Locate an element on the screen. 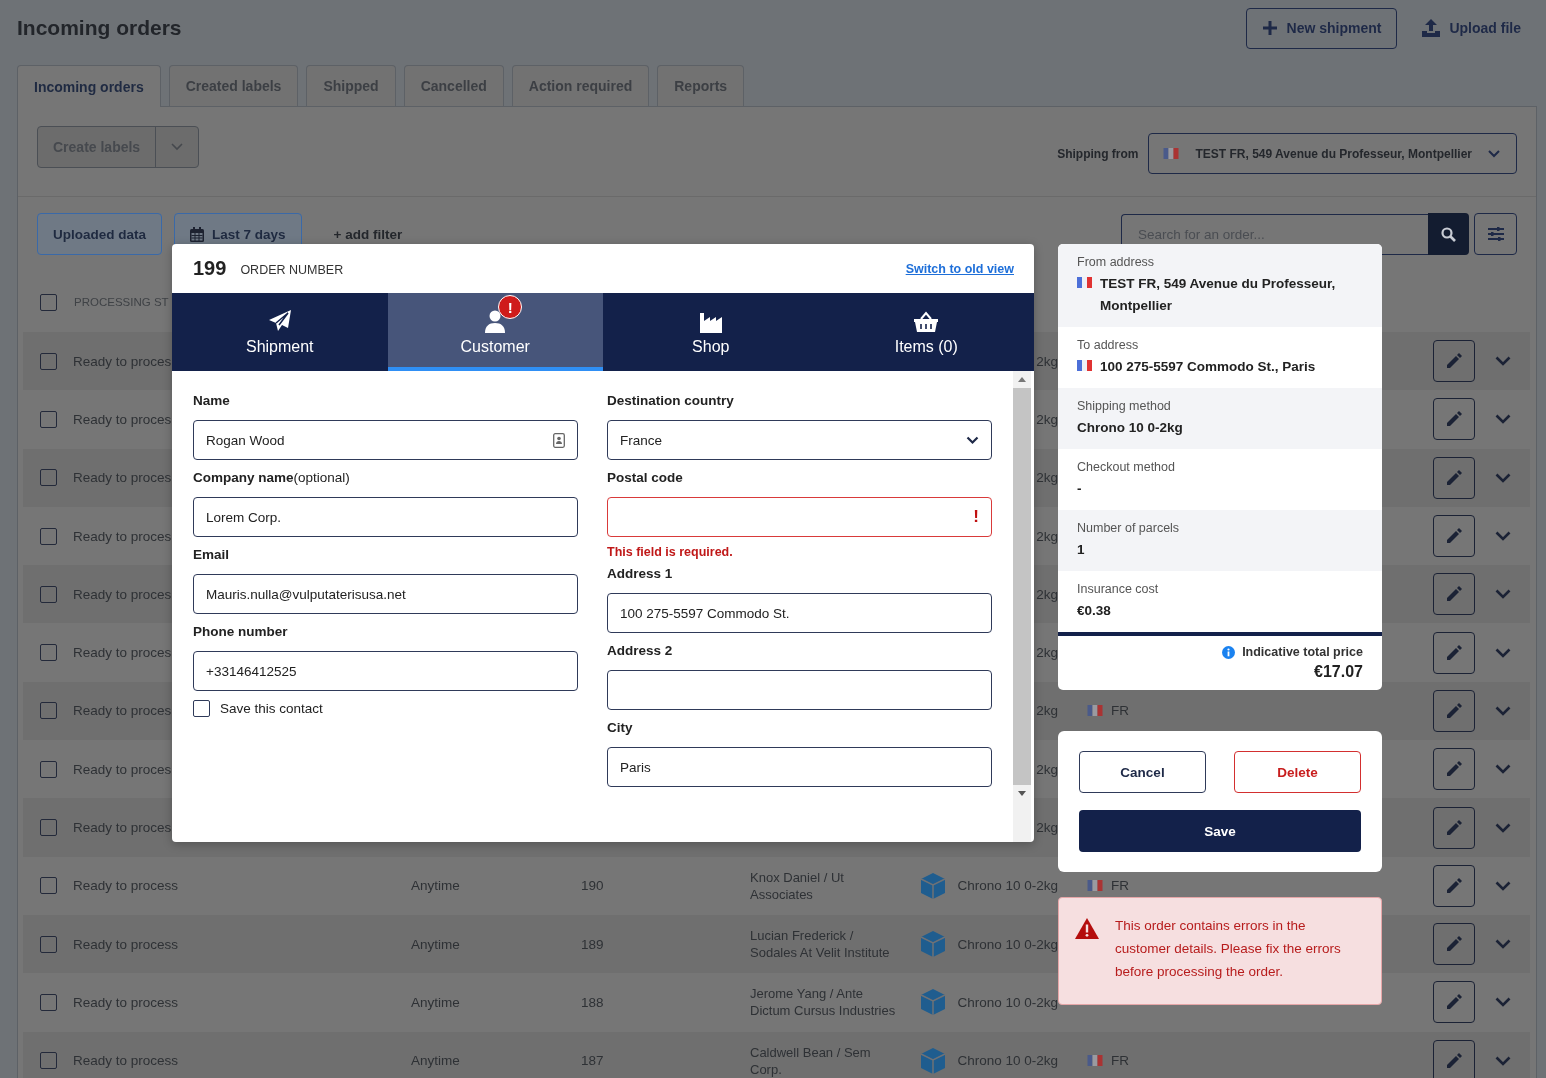 The image size is (1546, 1078). paper-plane-icon is located at coordinates (279, 321).